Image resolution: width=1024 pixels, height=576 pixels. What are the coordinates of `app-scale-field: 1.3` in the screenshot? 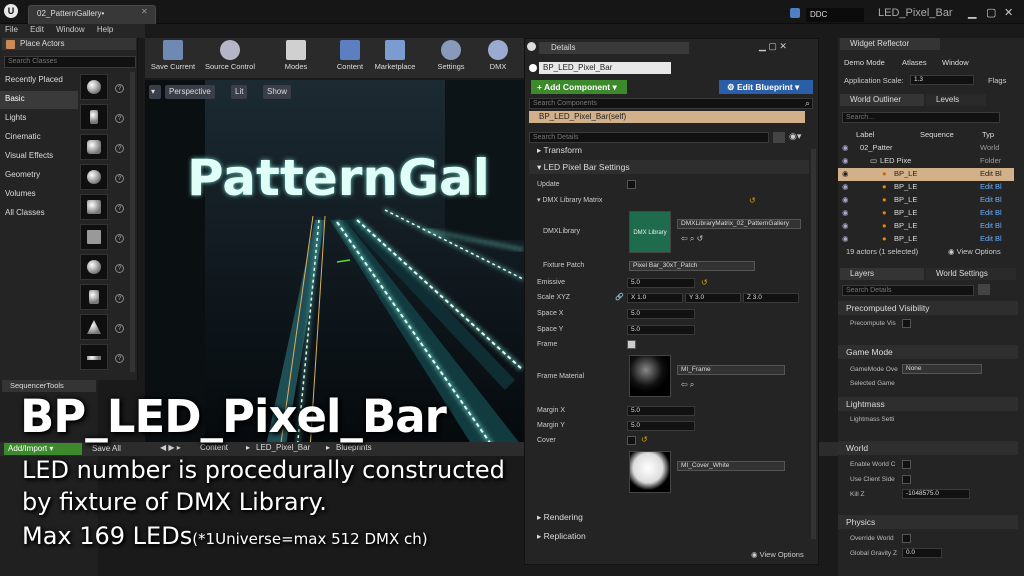 It's located at (942, 80).